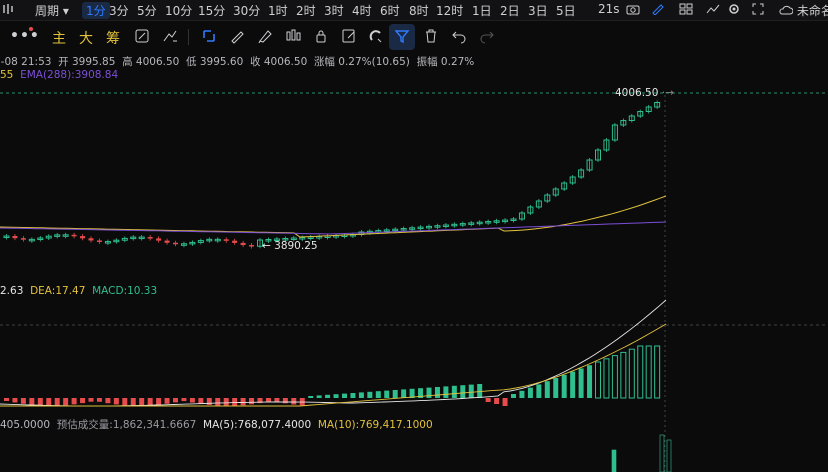 Image resolution: width=828 pixels, height=472 pixels. What do you see at coordinates (332, 375) in the screenshot?
I see `macd-histogram` at bounding box center [332, 375].